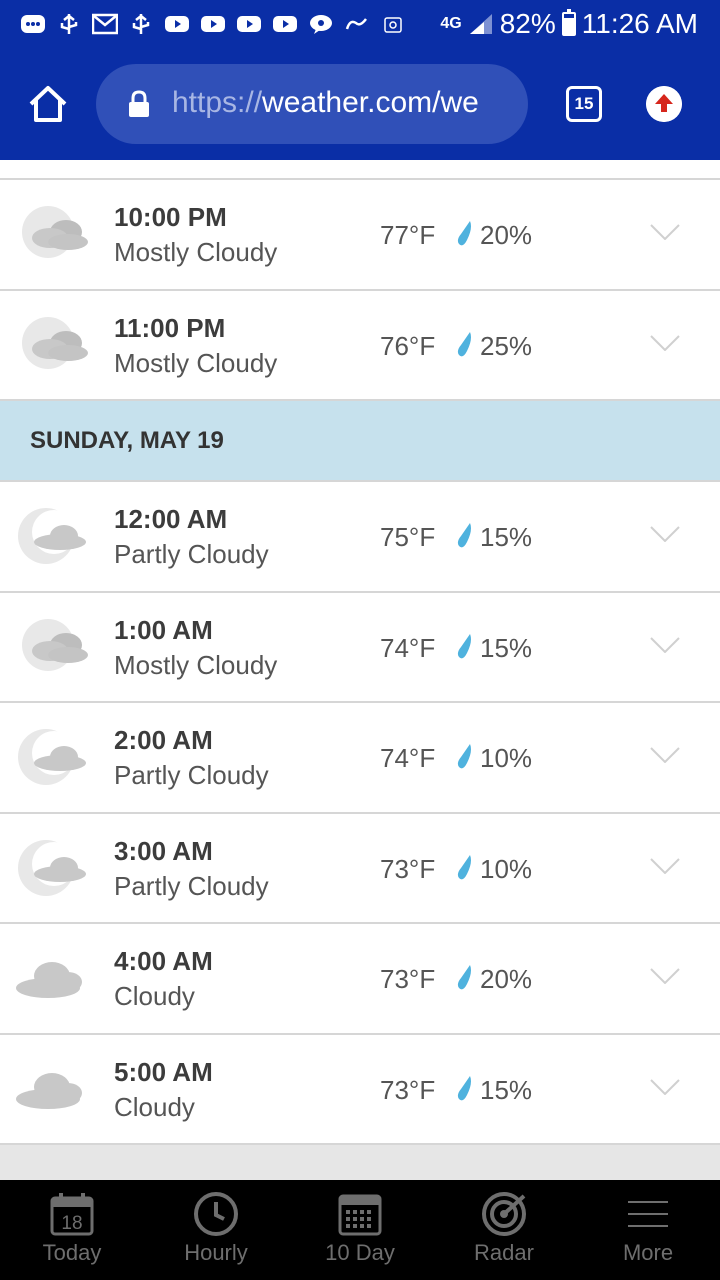 This screenshot has height=1280, width=720. I want to click on nav-today: 18 Today, so click(72, 1230).